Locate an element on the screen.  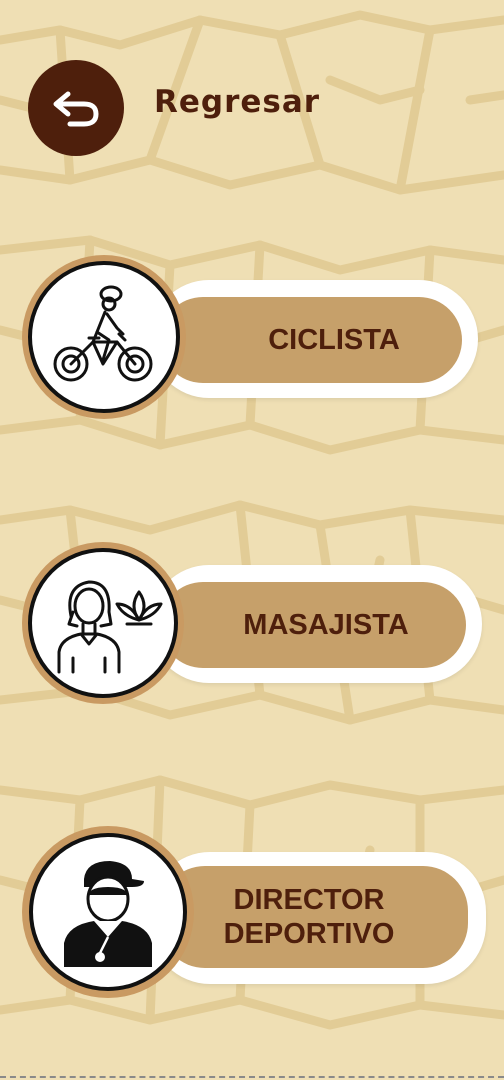
masseuse-icon is located at coordinates (110, 627).